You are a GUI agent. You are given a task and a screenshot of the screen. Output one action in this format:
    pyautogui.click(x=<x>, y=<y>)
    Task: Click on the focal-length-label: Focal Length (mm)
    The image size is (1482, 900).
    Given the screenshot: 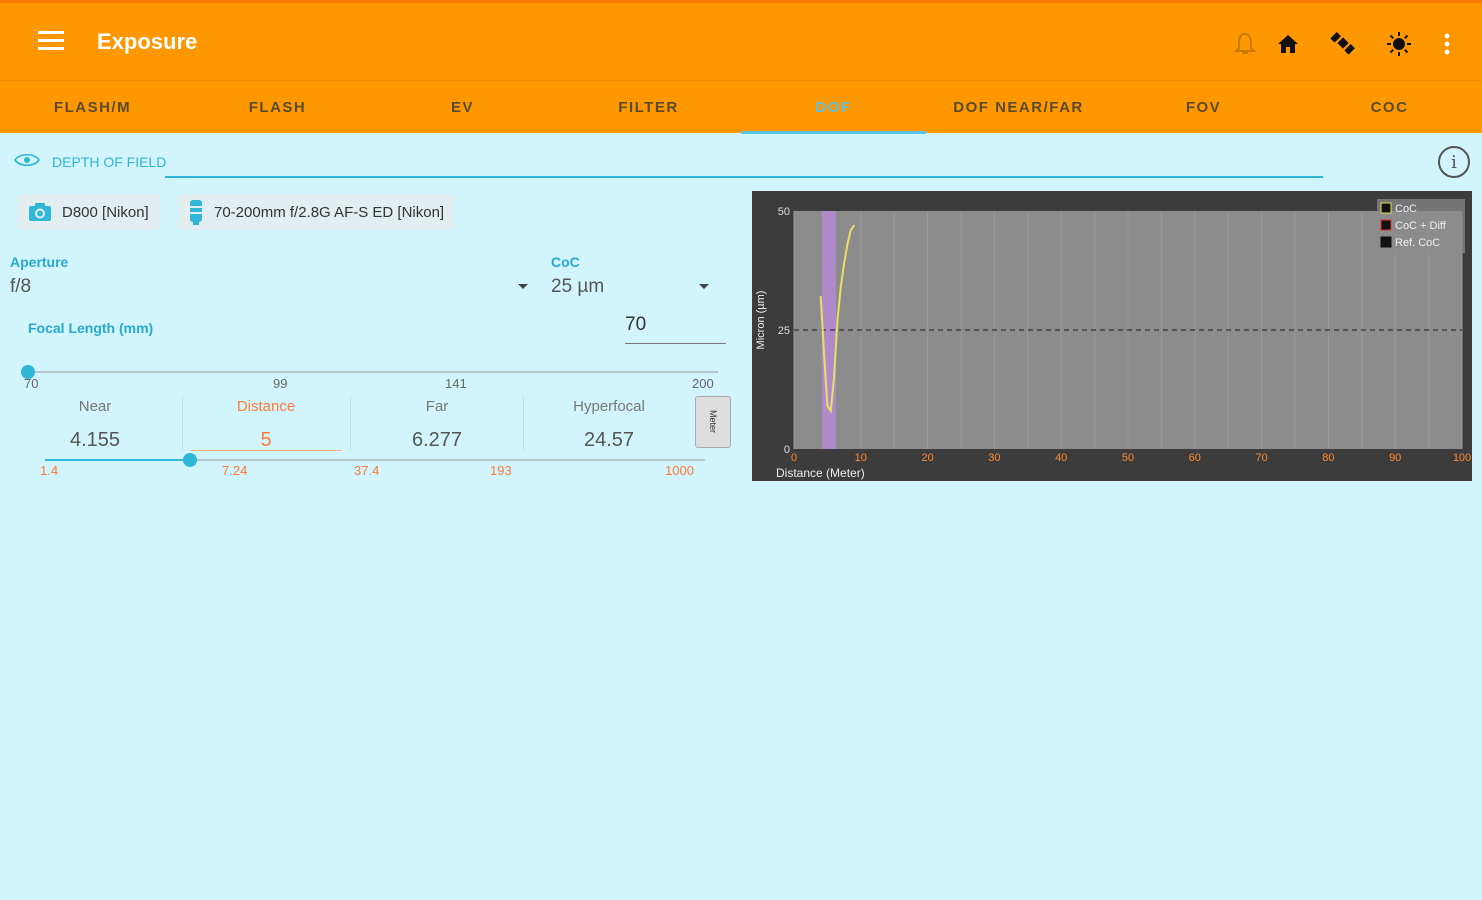 What is the action you would take?
    pyautogui.click(x=91, y=328)
    